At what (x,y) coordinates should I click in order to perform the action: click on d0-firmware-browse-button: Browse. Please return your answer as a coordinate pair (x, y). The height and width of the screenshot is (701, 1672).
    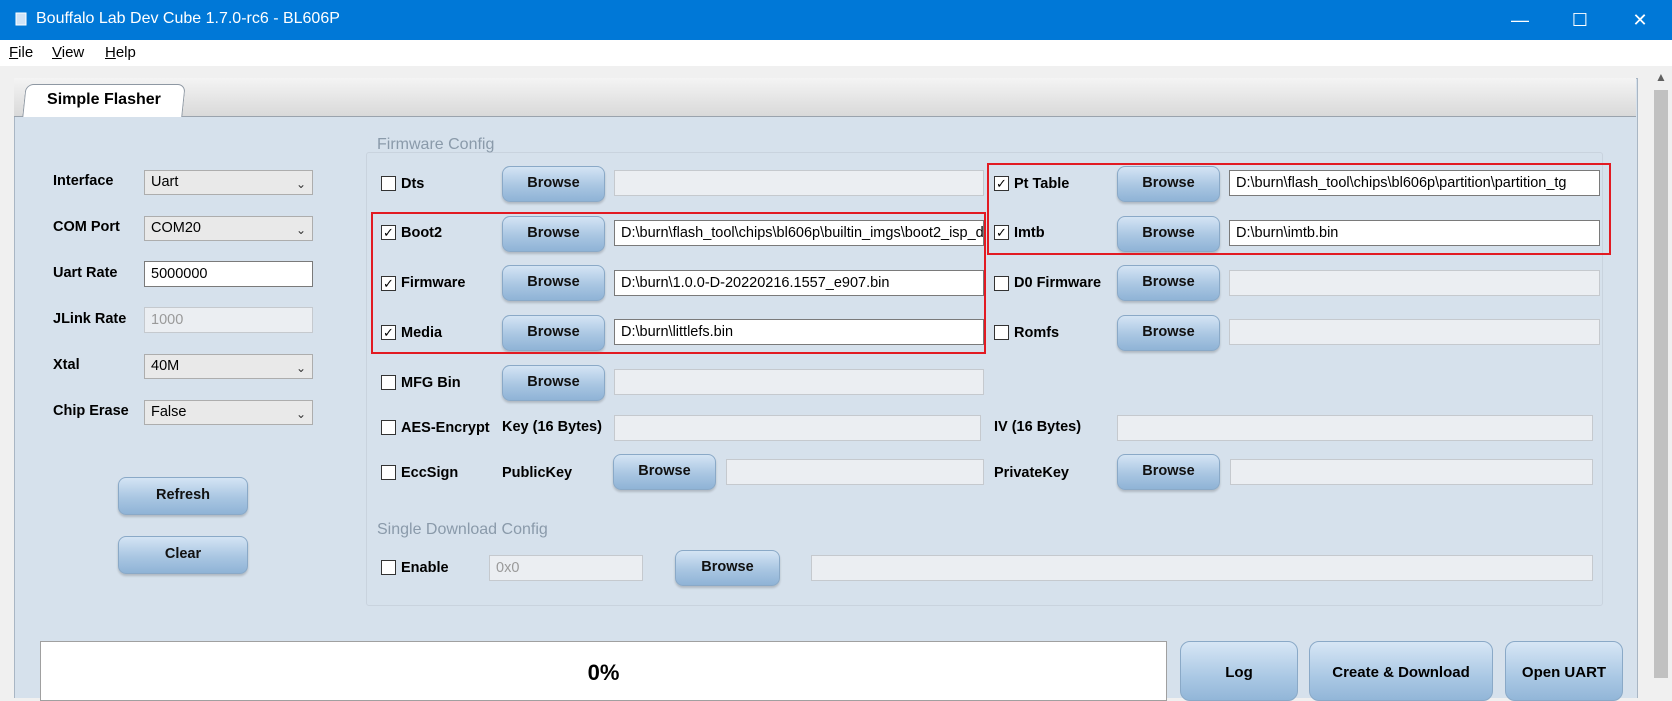
    Looking at the image, I should click on (1168, 283).